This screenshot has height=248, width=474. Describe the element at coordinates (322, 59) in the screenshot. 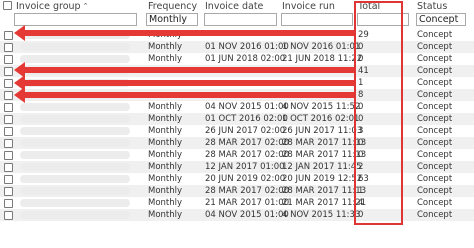

I see `invoice-run-cell: 21 JUN 2018 11:22` at that location.